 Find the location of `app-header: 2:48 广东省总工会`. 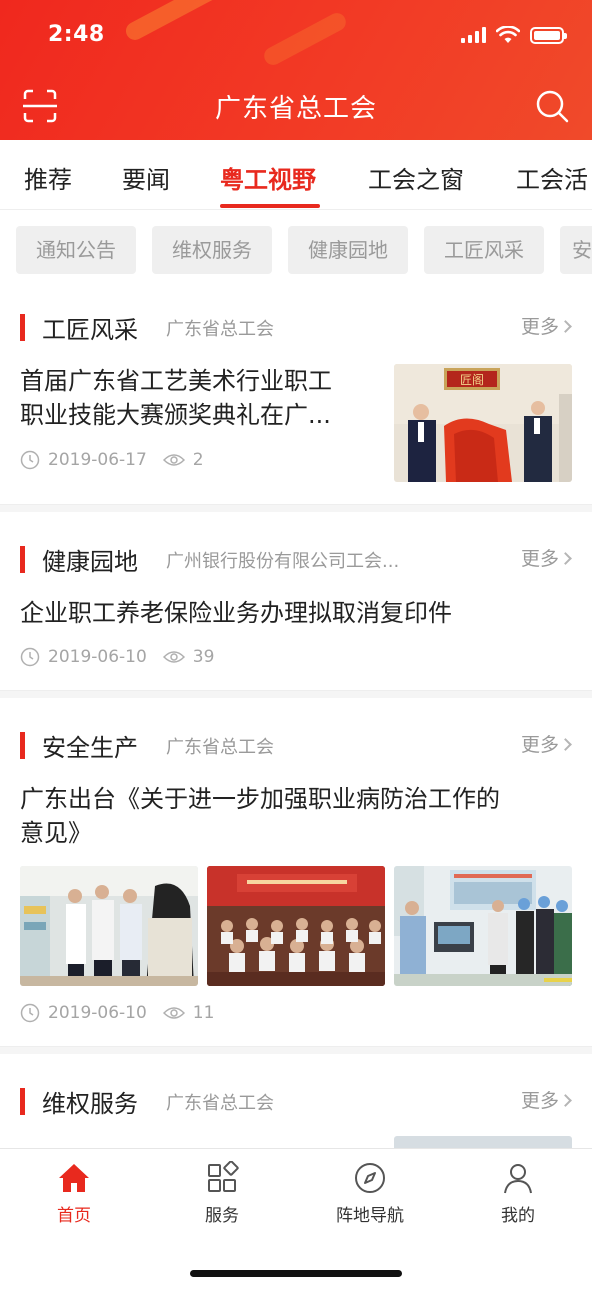

app-header: 2:48 广东省总工会 is located at coordinates (296, 70).